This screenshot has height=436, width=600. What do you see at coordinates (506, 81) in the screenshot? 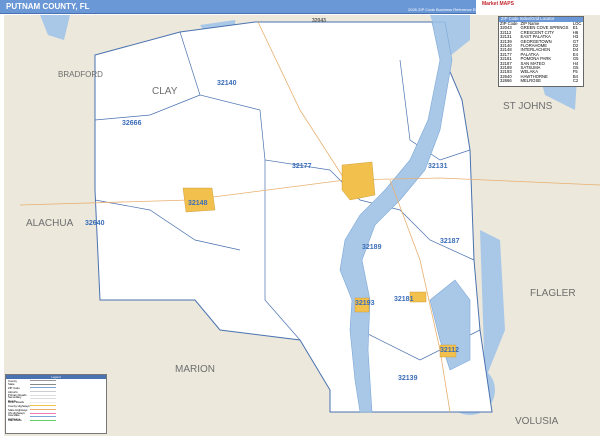
I see `locator-cell: 32666` at bounding box center [506, 81].